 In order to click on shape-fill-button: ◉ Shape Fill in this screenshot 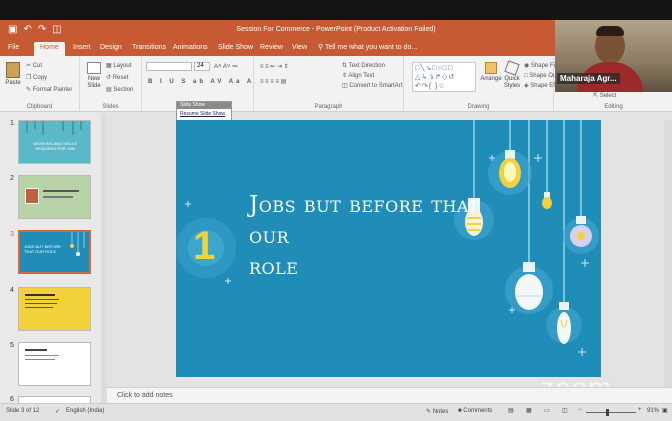, I will do `click(541, 66)`.